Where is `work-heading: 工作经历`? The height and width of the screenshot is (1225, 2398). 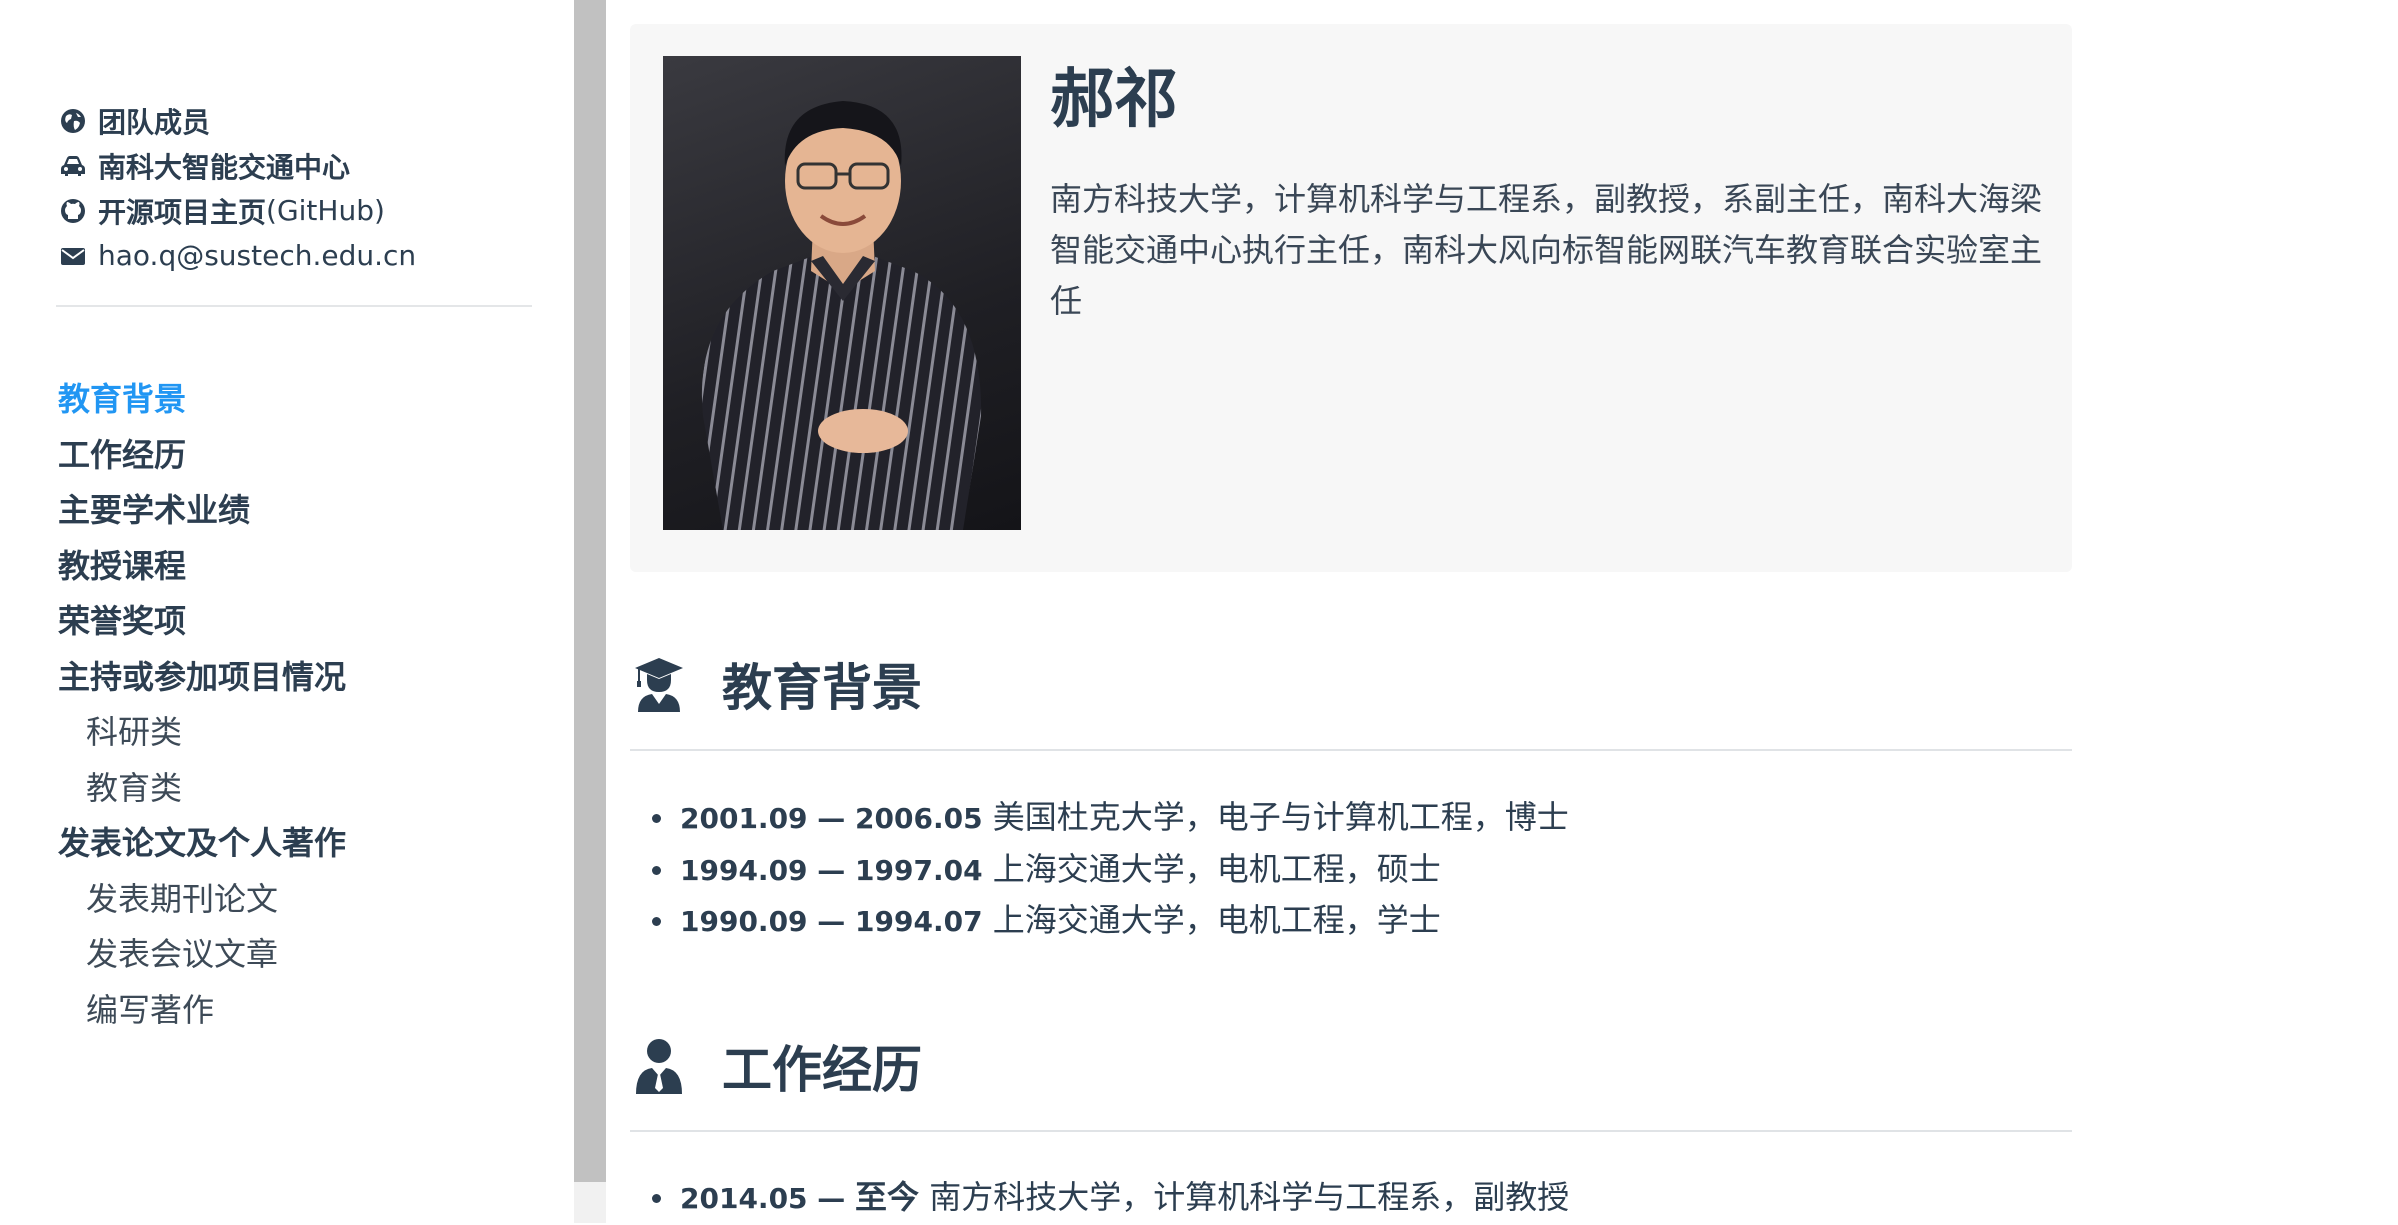
work-heading: 工作经历 is located at coordinates (778, 1066).